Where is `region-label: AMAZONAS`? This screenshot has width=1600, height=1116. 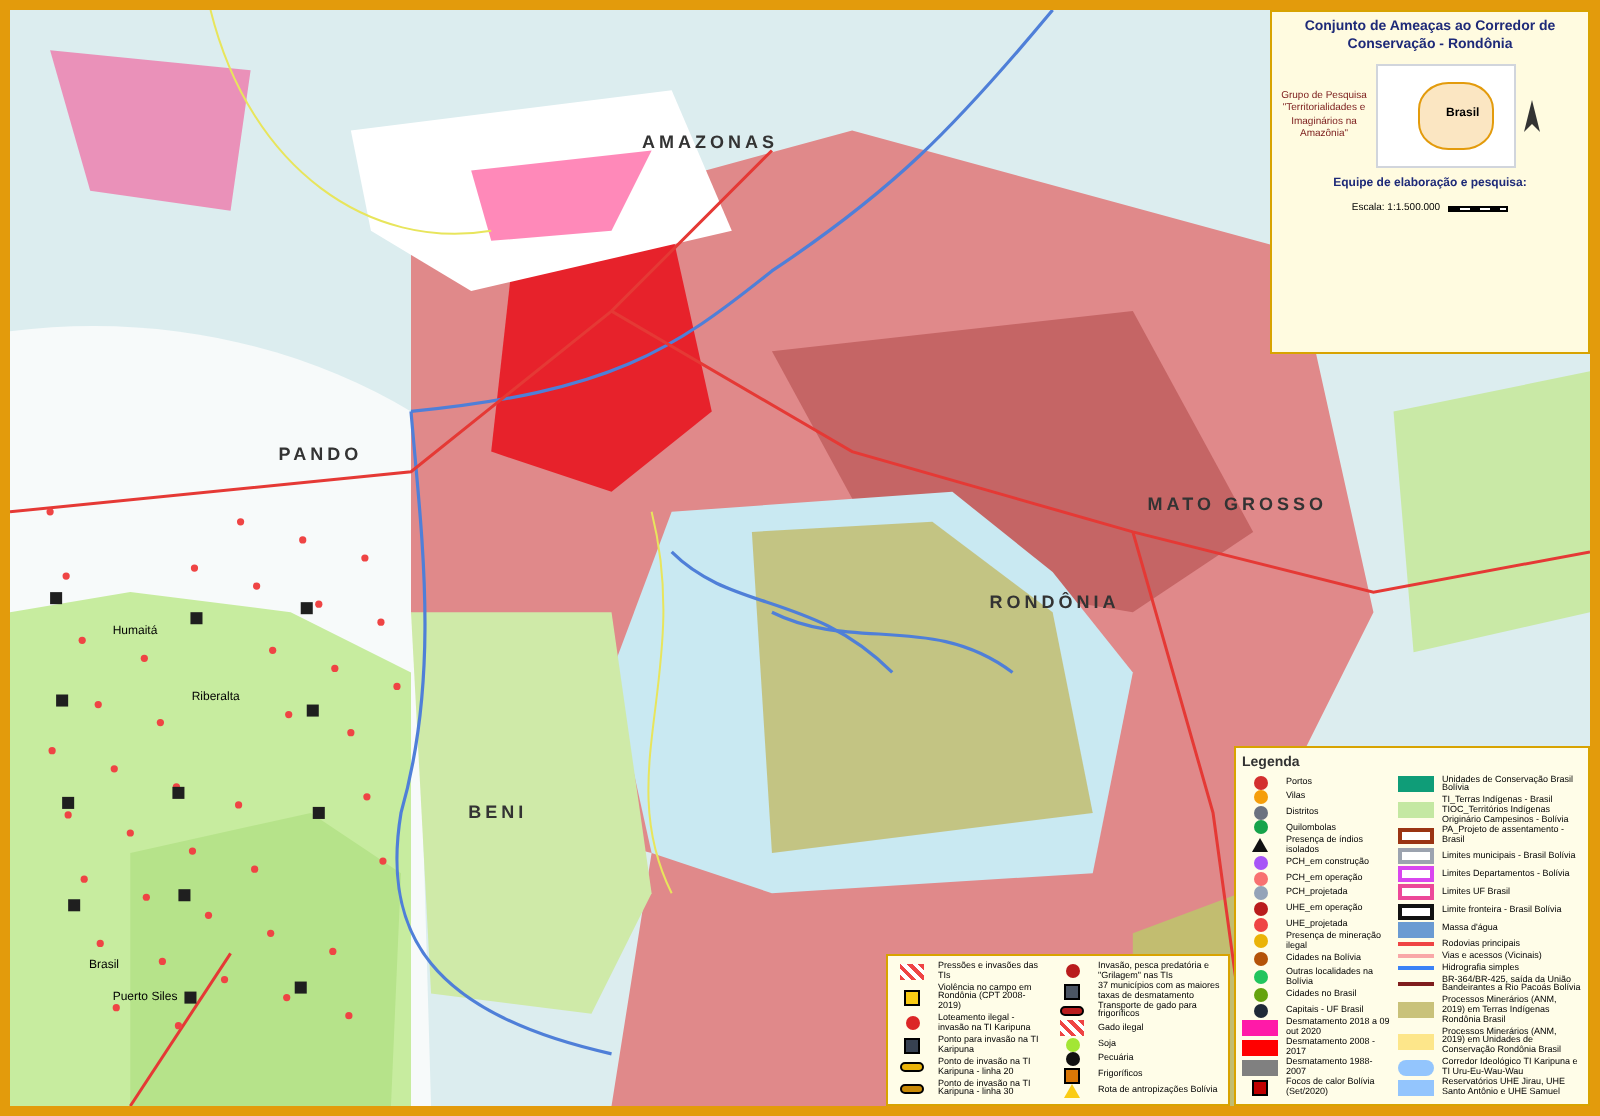 region-label: AMAZONAS is located at coordinates (710, 143).